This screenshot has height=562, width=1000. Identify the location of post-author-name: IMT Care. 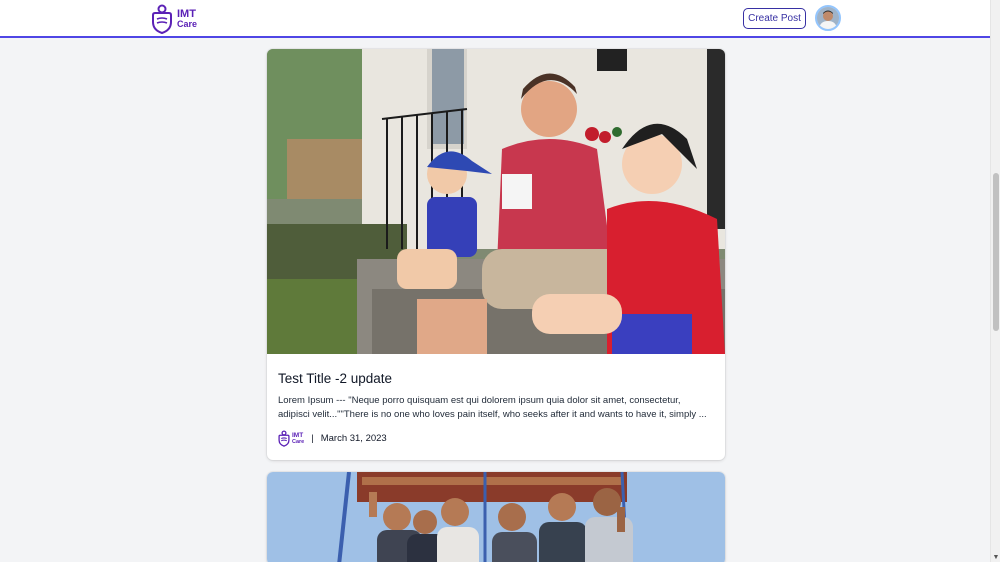
(298, 438).